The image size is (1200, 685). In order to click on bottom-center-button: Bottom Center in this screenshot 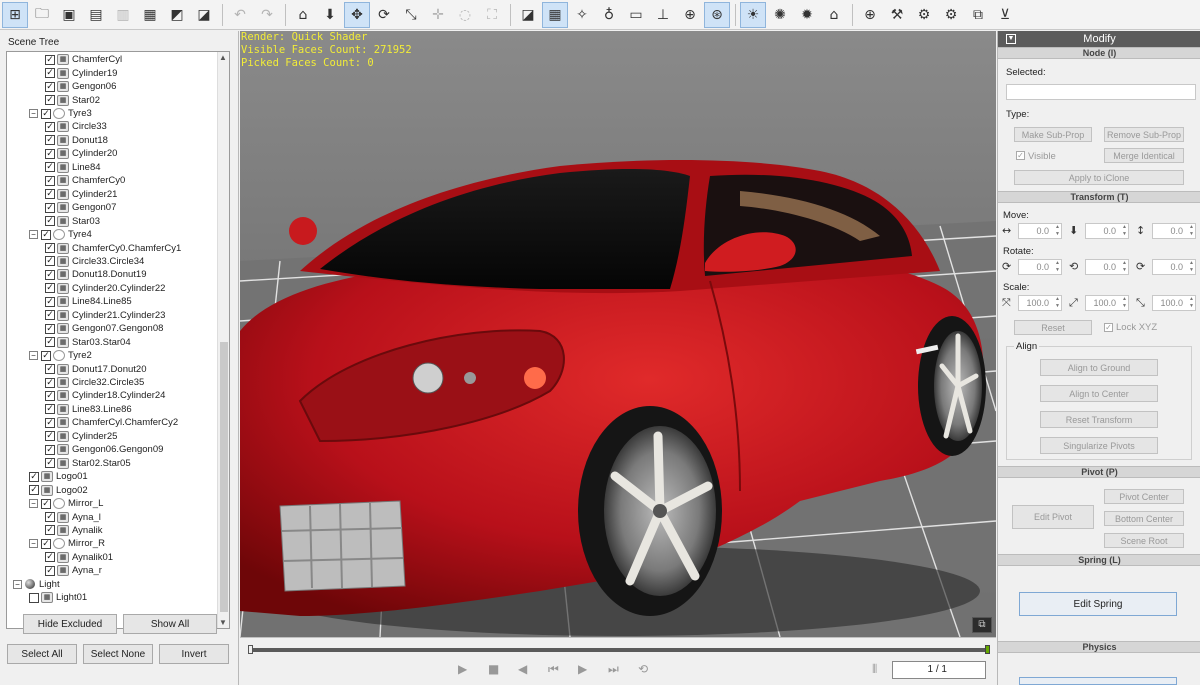, I will do `click(1144, 518)`.